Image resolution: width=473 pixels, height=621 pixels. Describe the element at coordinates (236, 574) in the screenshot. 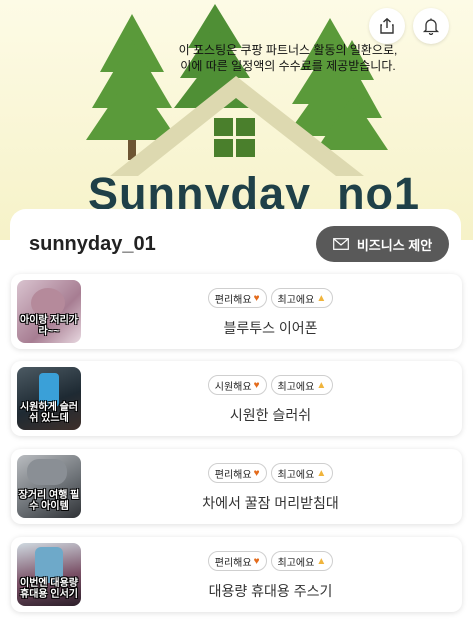

I see `product-card: 이번엔 대용량 휴대용 인서기 편리해요 ♥ 최고에요 ▲ 대용량 휴대용 주스기` at that location.